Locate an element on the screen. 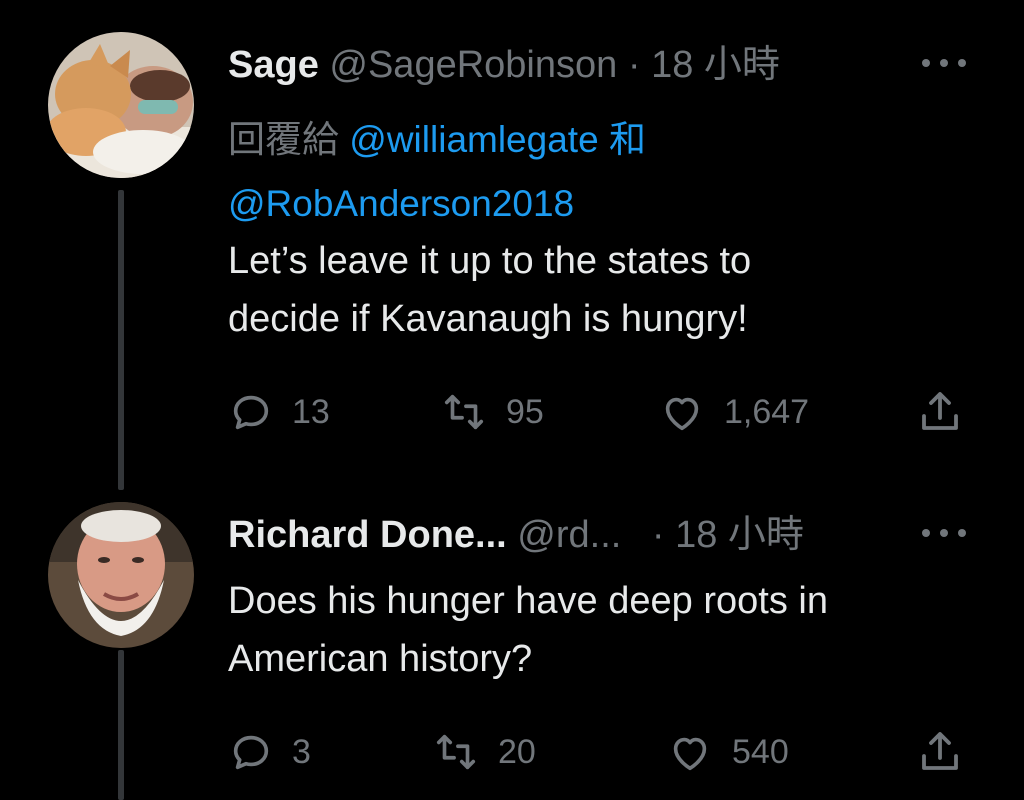  like-button: 1,647 is located at coordinates (733, 412).